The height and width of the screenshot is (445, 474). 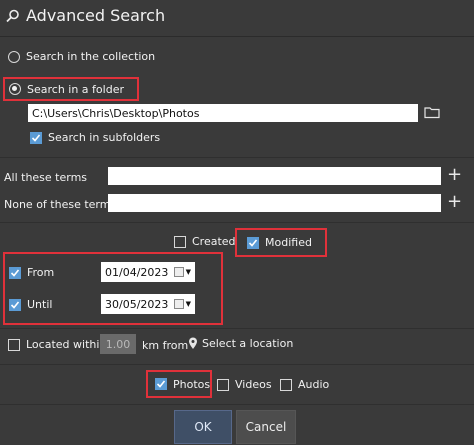 I want to click on ok-button: OK, so click(x=203, y=427).